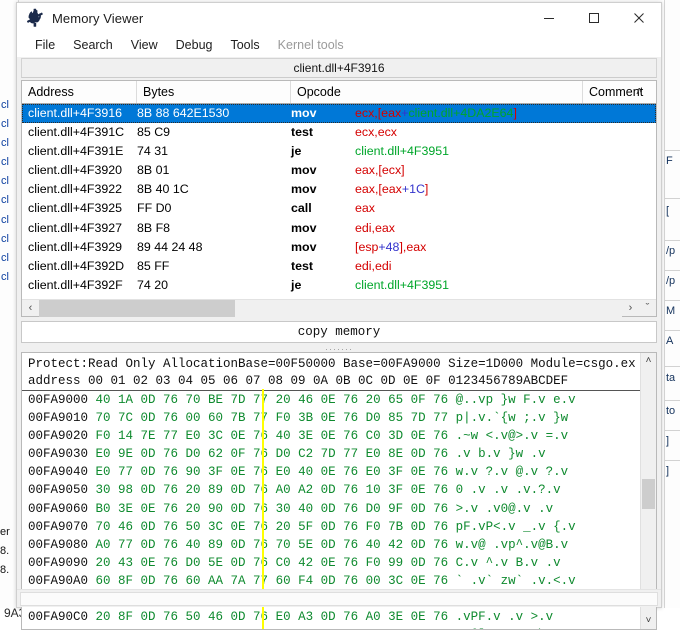  Describe the element at coordinates (639, 91) in the screenshot. I see `sort-caret-icon: ʌ` at that location.